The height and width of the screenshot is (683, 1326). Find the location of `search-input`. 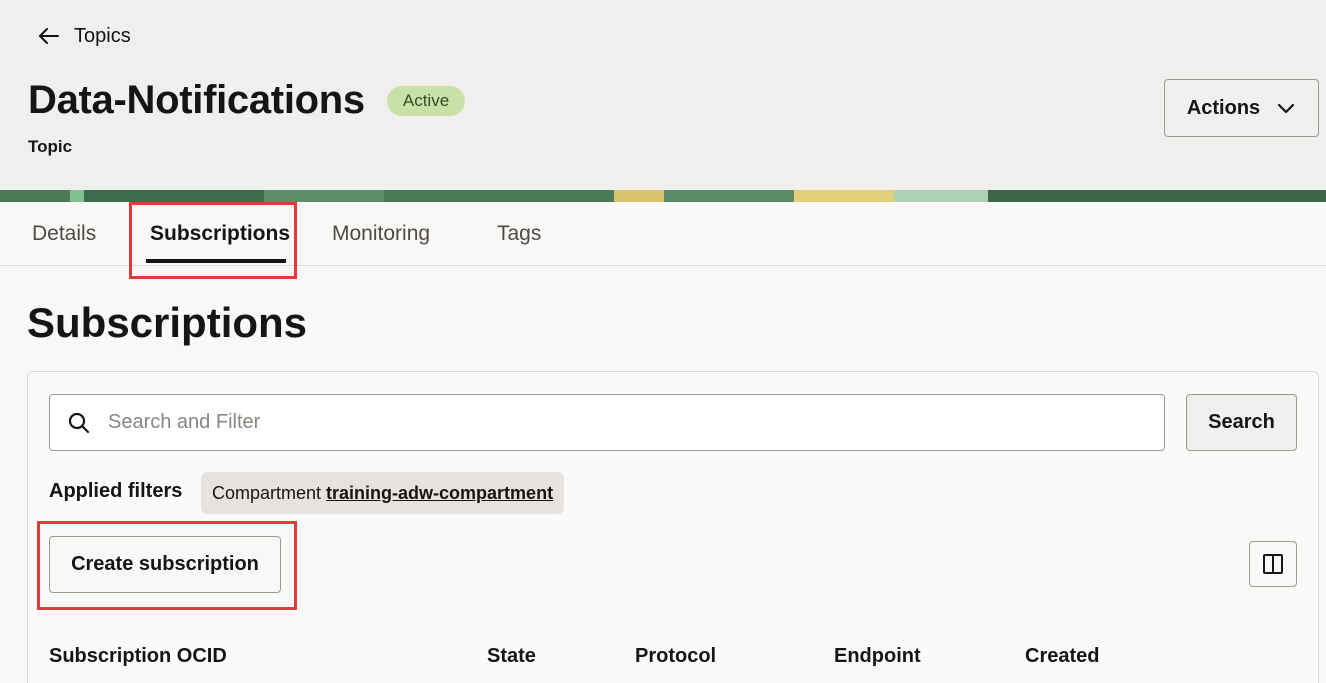

search-input is located at coordinates (608, 422).